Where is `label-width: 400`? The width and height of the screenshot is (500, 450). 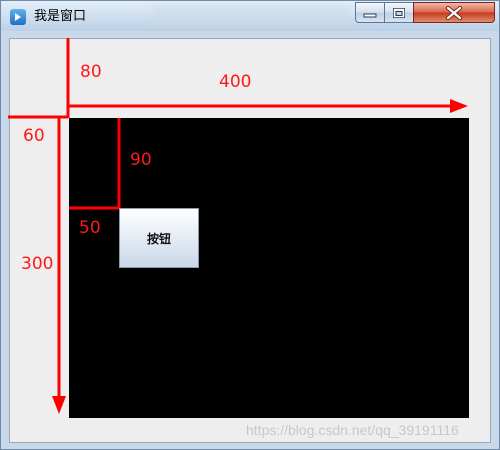
label-width: 400 is located at coordinates (235, 82).